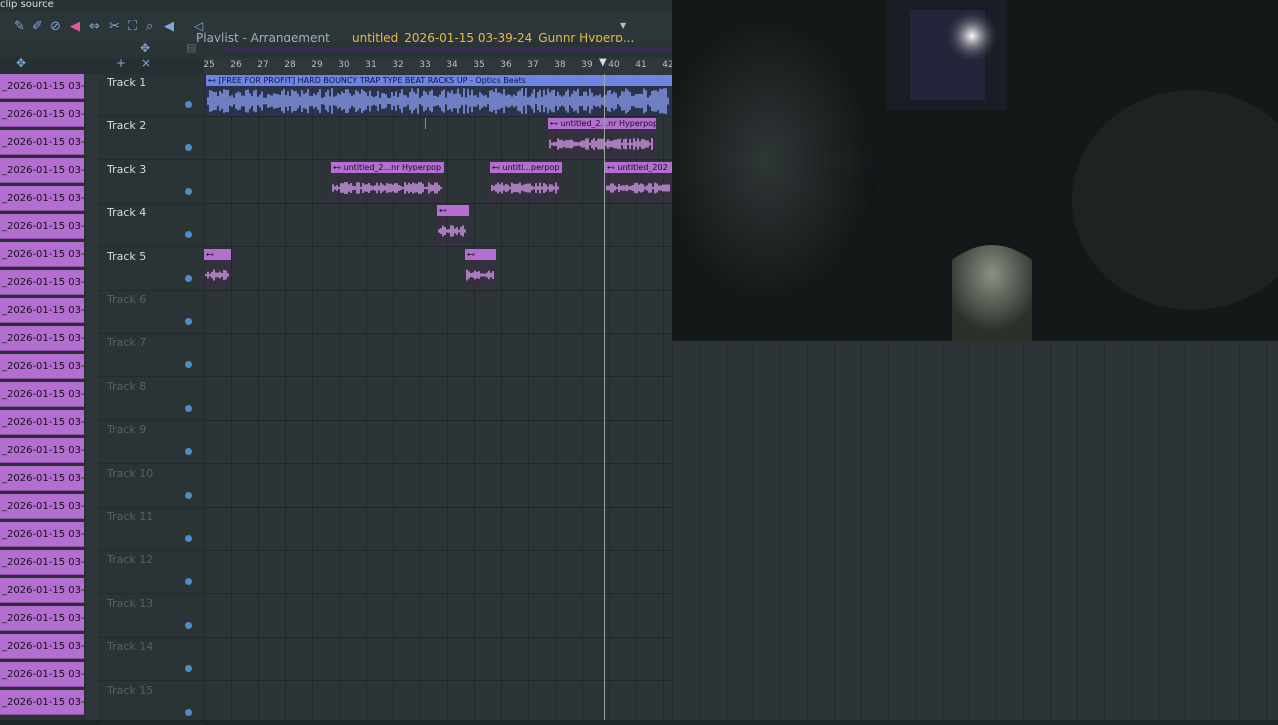 The height and width of the screenshot is (725, 1278). What do you see at coordinates (151, 269) in the screenshot?
I see `track-header: Track 5` at bounding box center [151, 269].